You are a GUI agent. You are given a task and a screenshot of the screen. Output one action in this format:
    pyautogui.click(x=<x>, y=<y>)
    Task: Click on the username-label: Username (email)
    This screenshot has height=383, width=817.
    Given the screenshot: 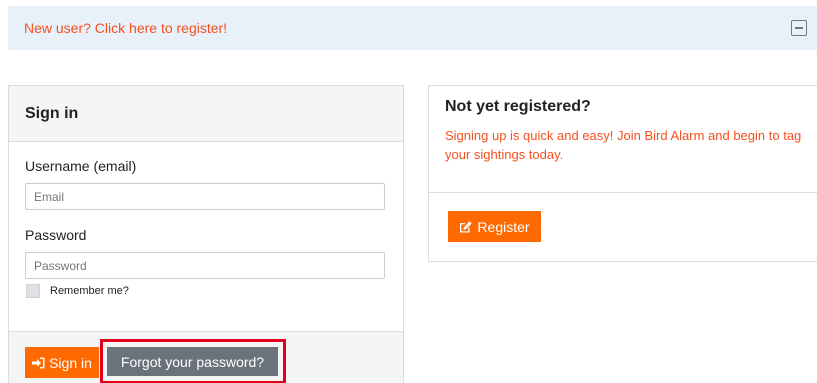 What is the action you would take?
    pyautogui.click(x=81, y=166)
    